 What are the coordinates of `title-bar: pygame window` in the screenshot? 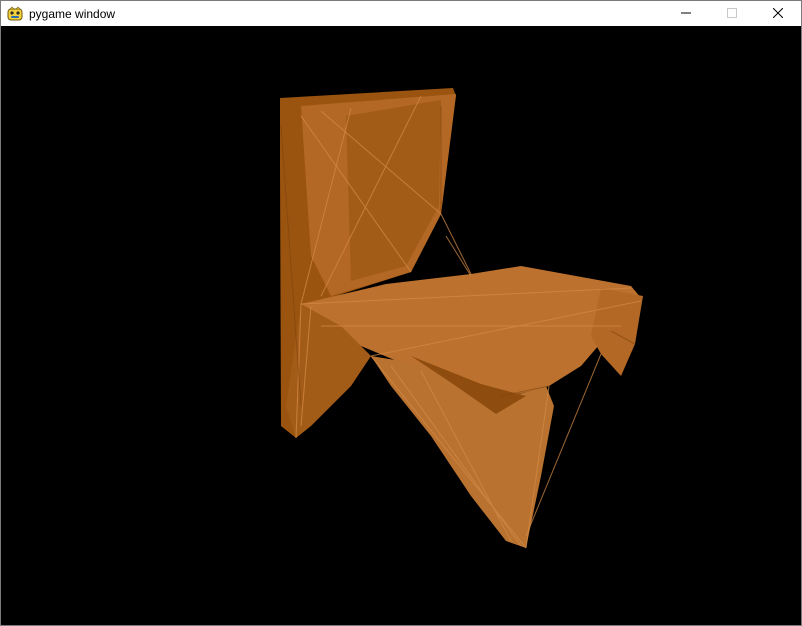 It's located at (401, 13).